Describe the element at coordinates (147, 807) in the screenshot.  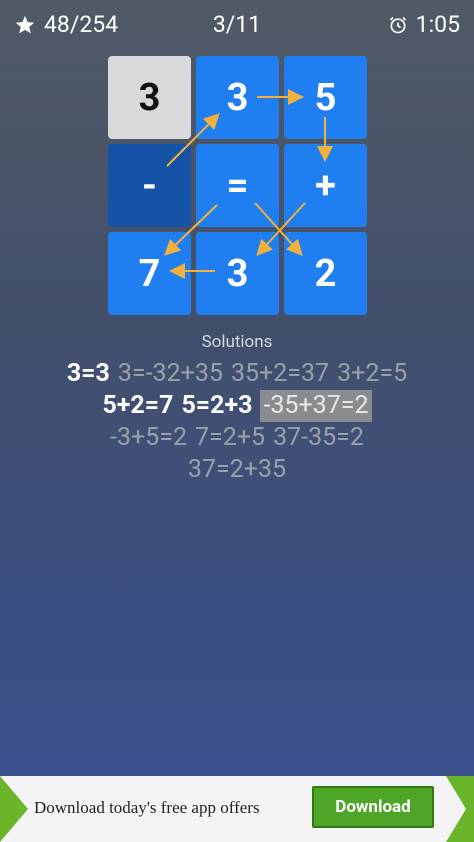
I see `ad-text: Download today's free app offers` at that location.